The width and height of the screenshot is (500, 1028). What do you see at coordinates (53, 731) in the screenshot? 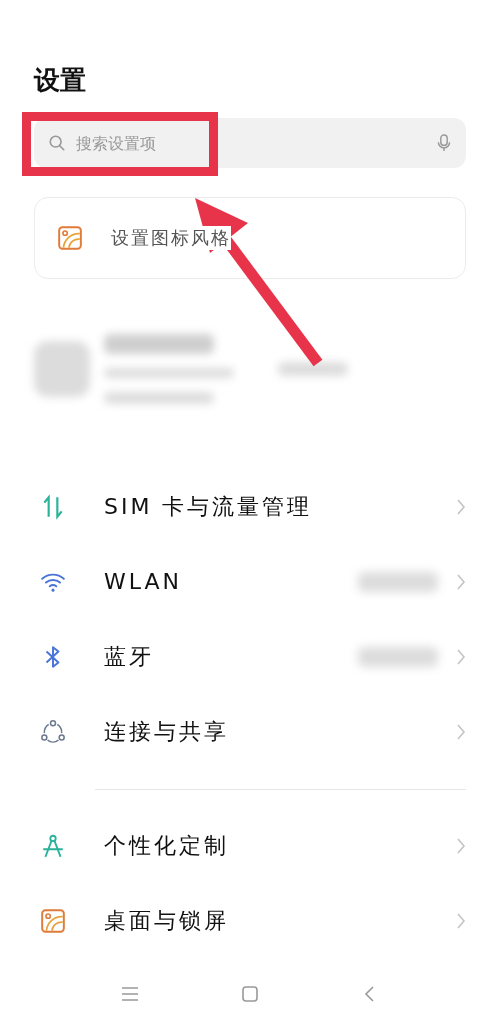
I see `share-icon` at bounding box center [53, 731].